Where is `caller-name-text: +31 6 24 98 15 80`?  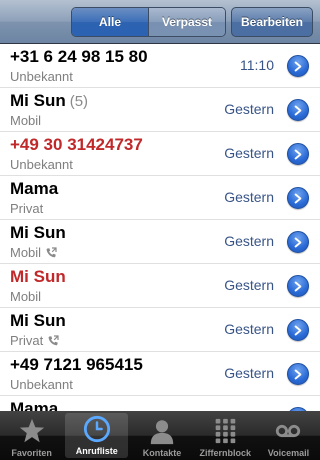
caller-name-text: +31 6 24 98 15 80 is located at coordinates (79, 56).